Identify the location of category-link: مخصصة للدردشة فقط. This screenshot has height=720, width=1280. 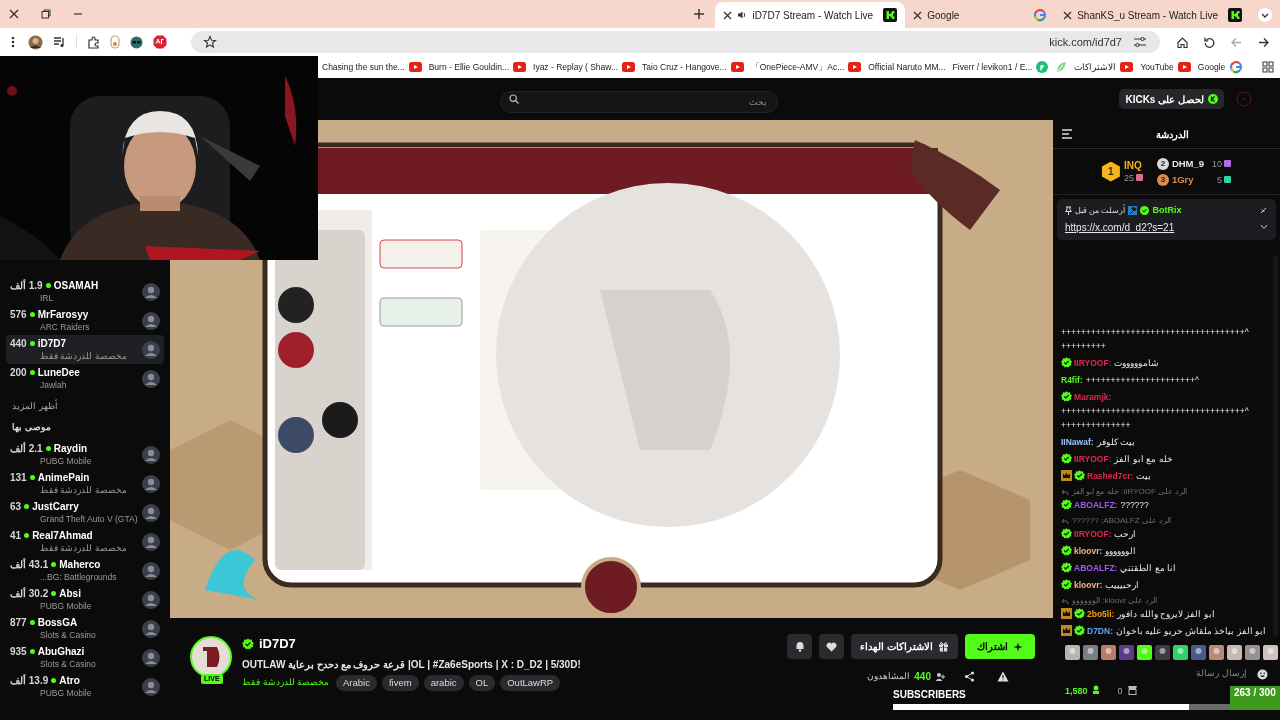
(285, 682).